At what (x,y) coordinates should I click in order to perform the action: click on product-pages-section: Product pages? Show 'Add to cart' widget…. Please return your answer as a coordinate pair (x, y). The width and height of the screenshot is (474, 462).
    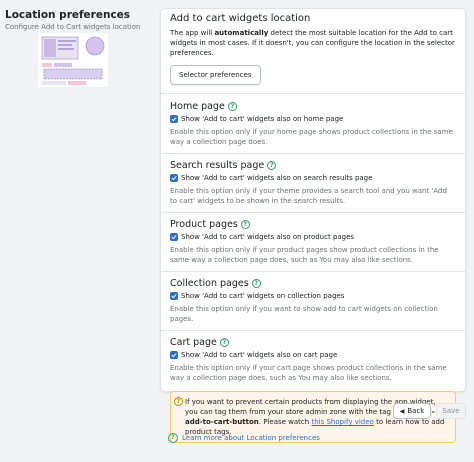
    Looking at the image, I should click on (313, 241).